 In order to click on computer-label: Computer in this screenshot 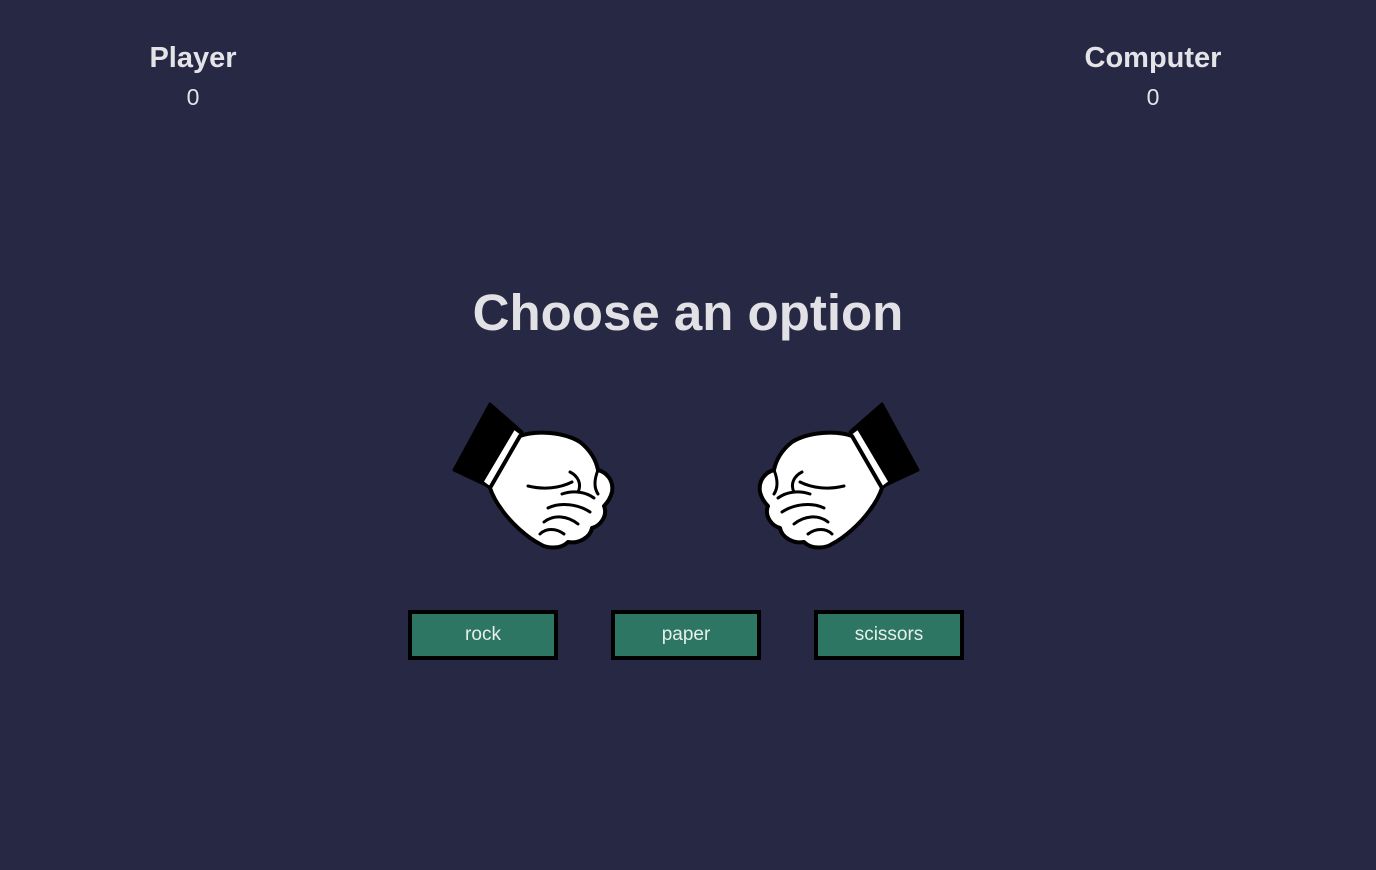, I will do `click(1153, 58)`.